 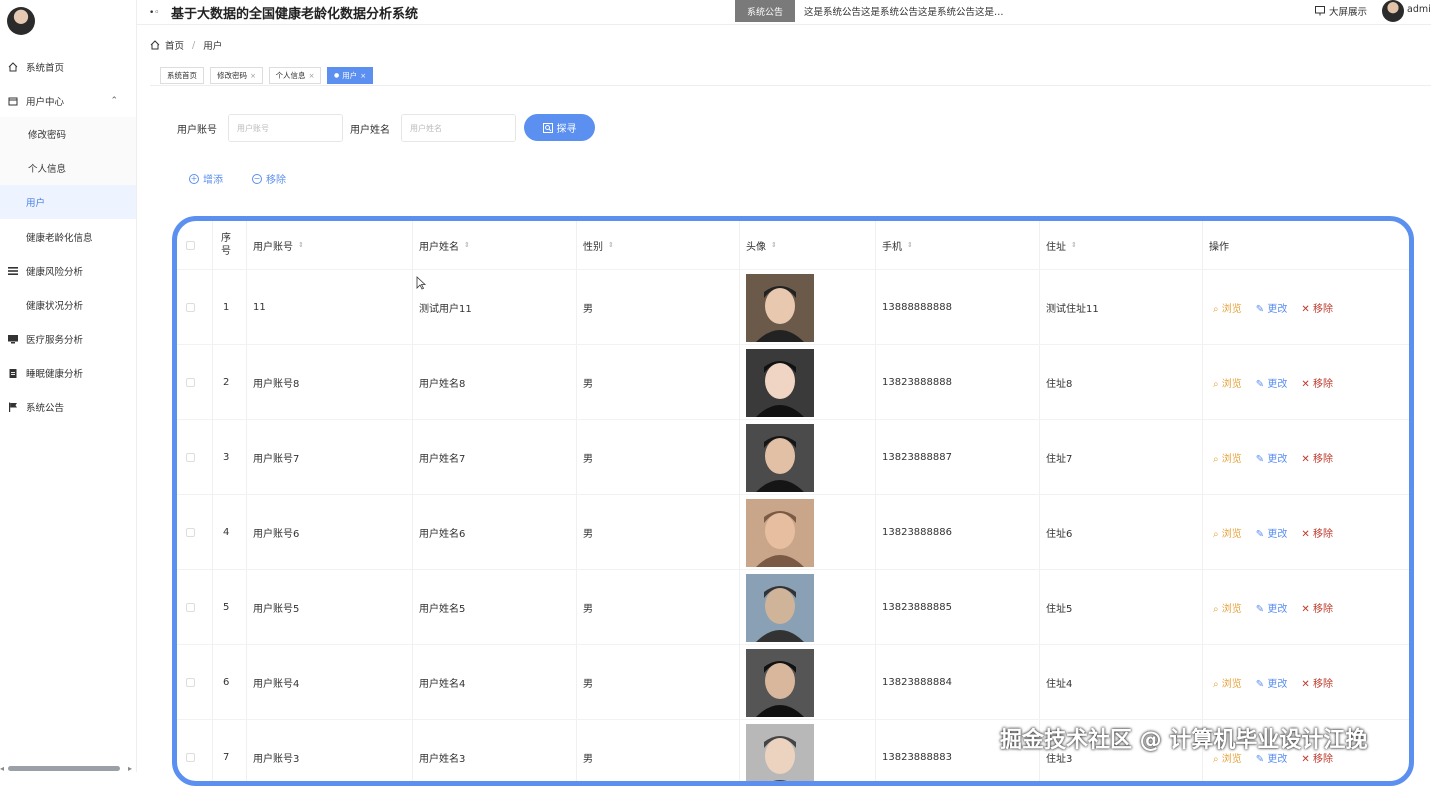 I want to click on sidebar-item-aging-info: 健康老龄化信息, so click(x=68, y=237).